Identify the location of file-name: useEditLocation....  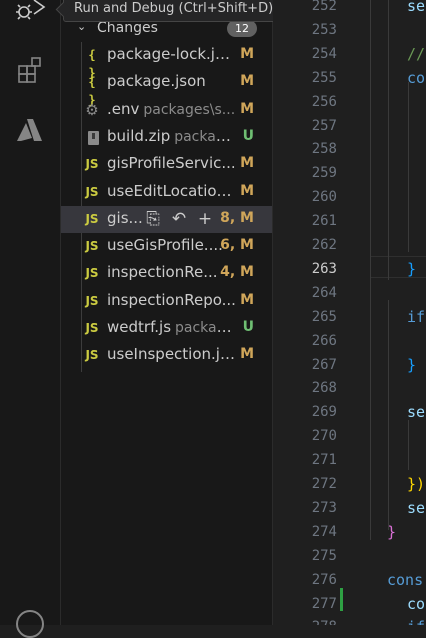
(172, 191).